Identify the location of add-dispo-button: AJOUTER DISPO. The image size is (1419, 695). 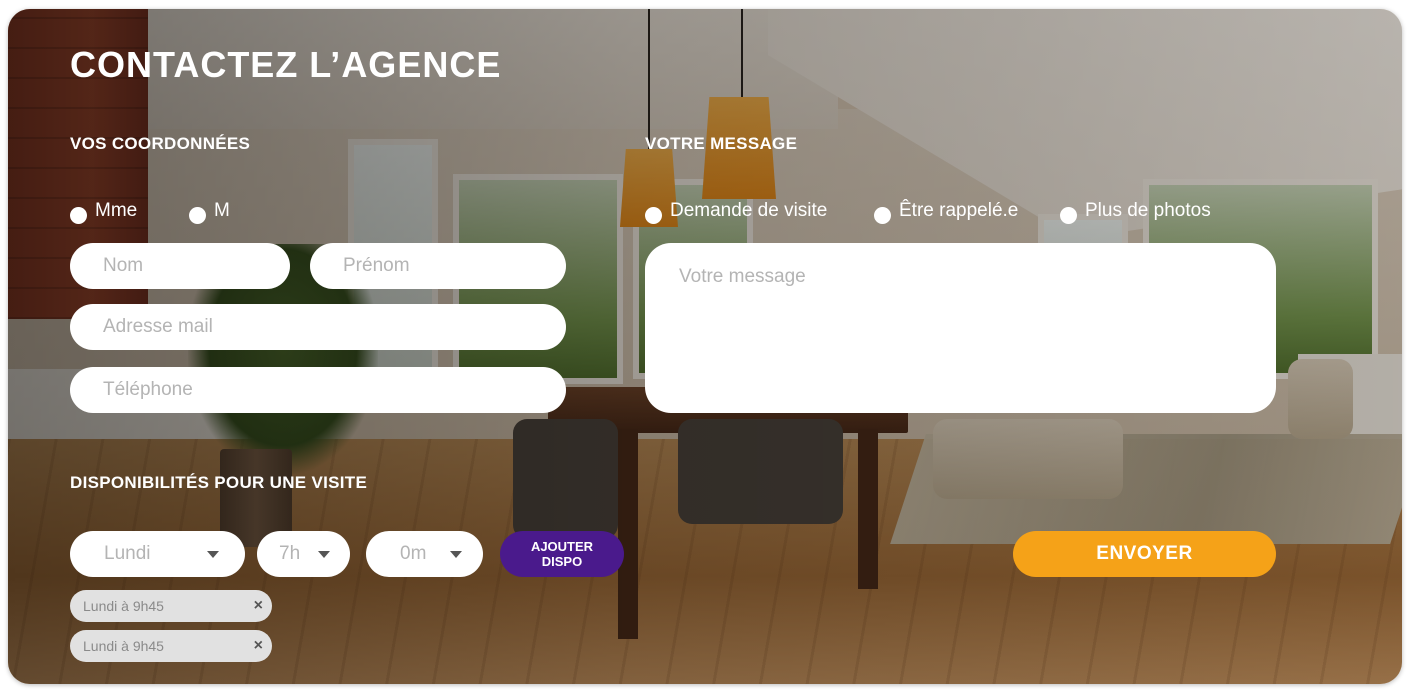
(562, 554).